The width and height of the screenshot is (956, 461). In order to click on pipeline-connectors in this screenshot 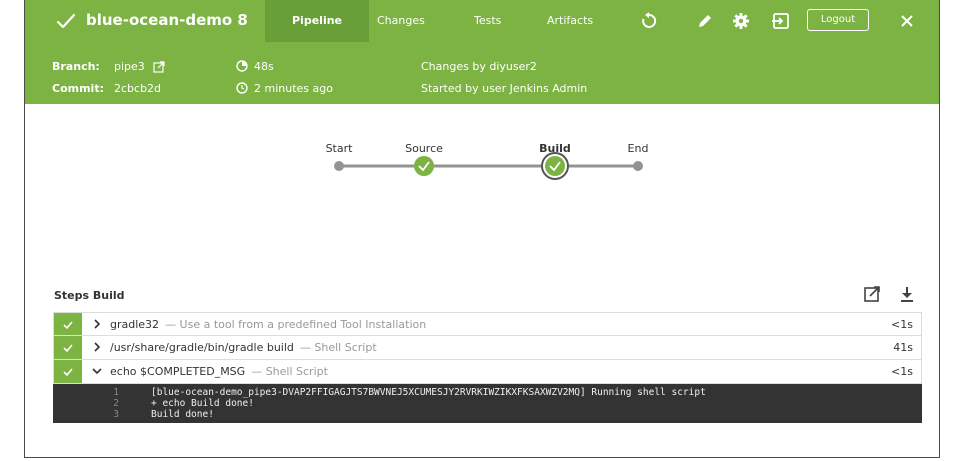, I will do `click(488, 166)`.